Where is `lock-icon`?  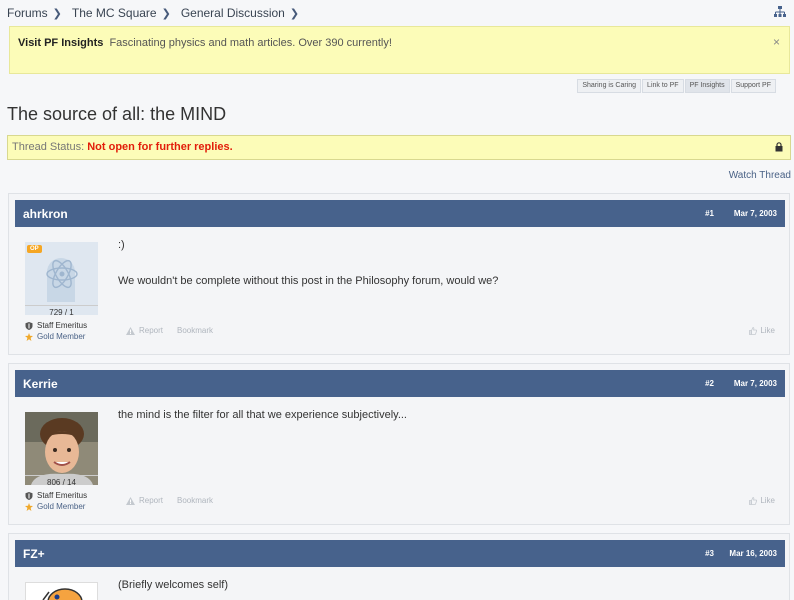 lock-icon is located at coordinates (779, 147).